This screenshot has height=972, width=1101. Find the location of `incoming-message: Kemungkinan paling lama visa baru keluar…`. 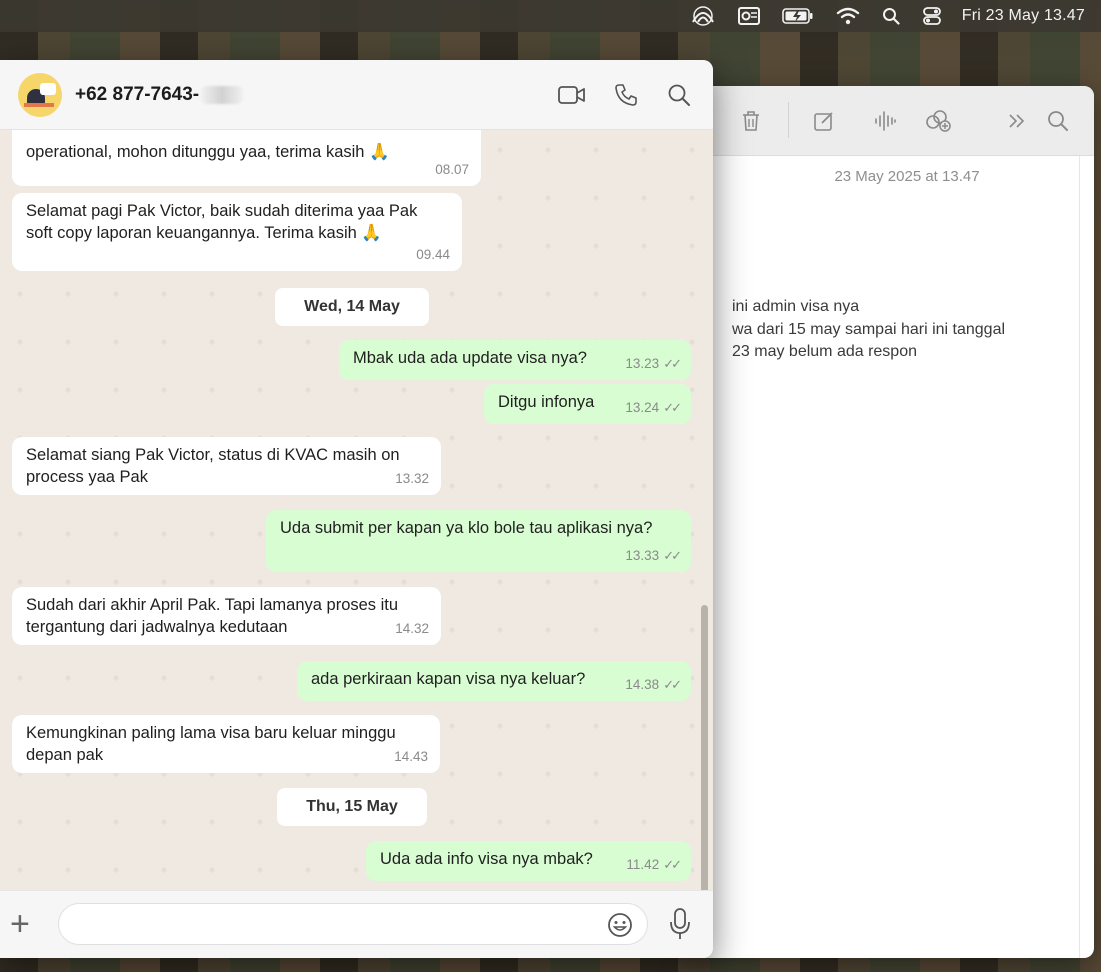

incoming-message: Kemungkinan paling lama visa baru keluar… is located at coordinates (226, 744).